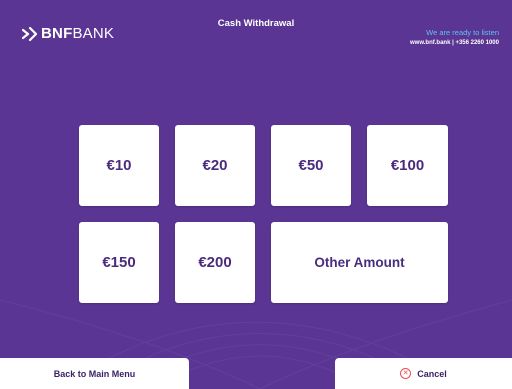 This screenshot has width=512, height=389. Describe the element at coordinates (406, 373) in the screenshot. I see `cancel-circle-icon: ✕` at that location.